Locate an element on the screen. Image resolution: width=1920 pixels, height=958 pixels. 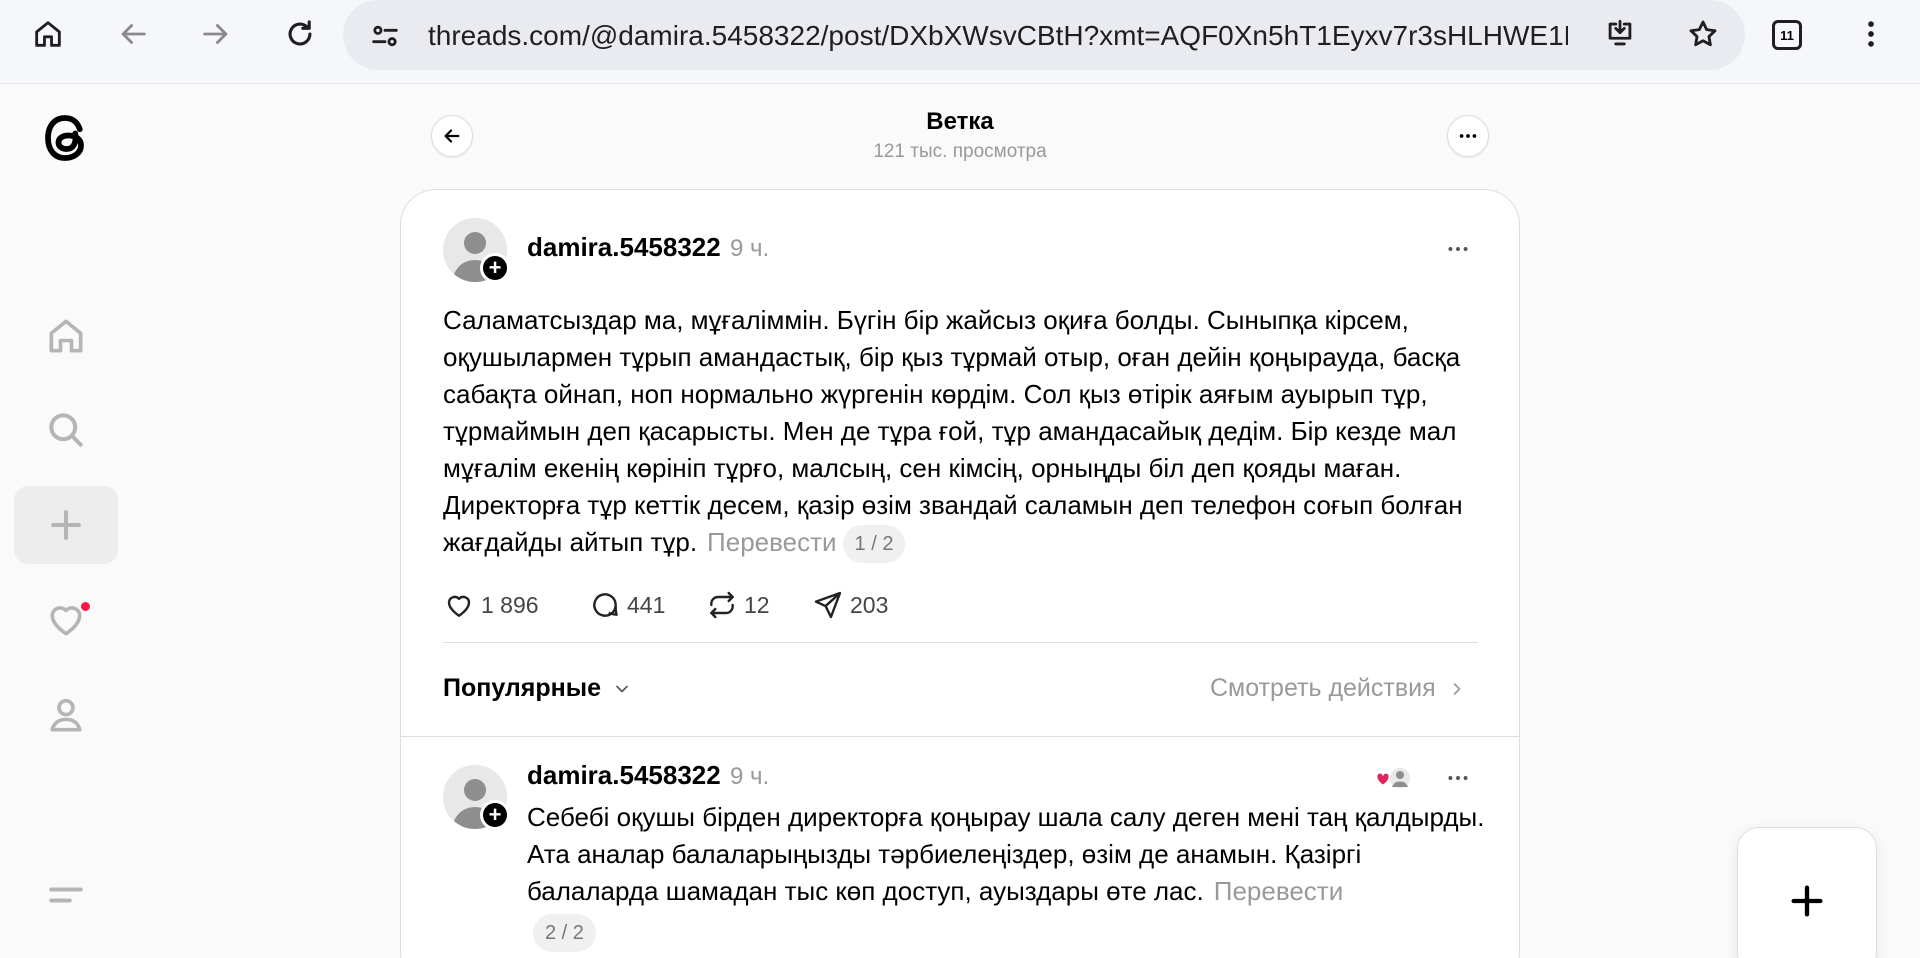
reply-username: damira.5458322 is located at coordinates (624, 775).